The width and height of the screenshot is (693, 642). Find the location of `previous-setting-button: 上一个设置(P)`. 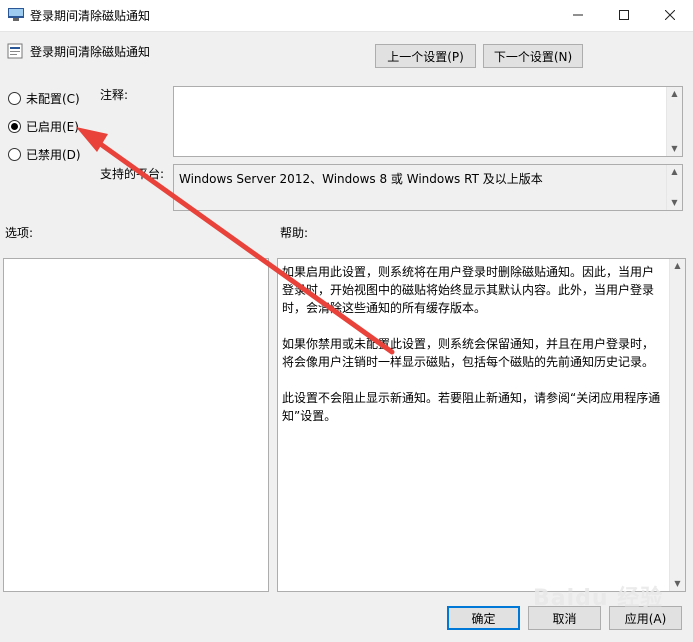

previous-setting-button: 上一个设置(P) is located at coordinates (425, 56).